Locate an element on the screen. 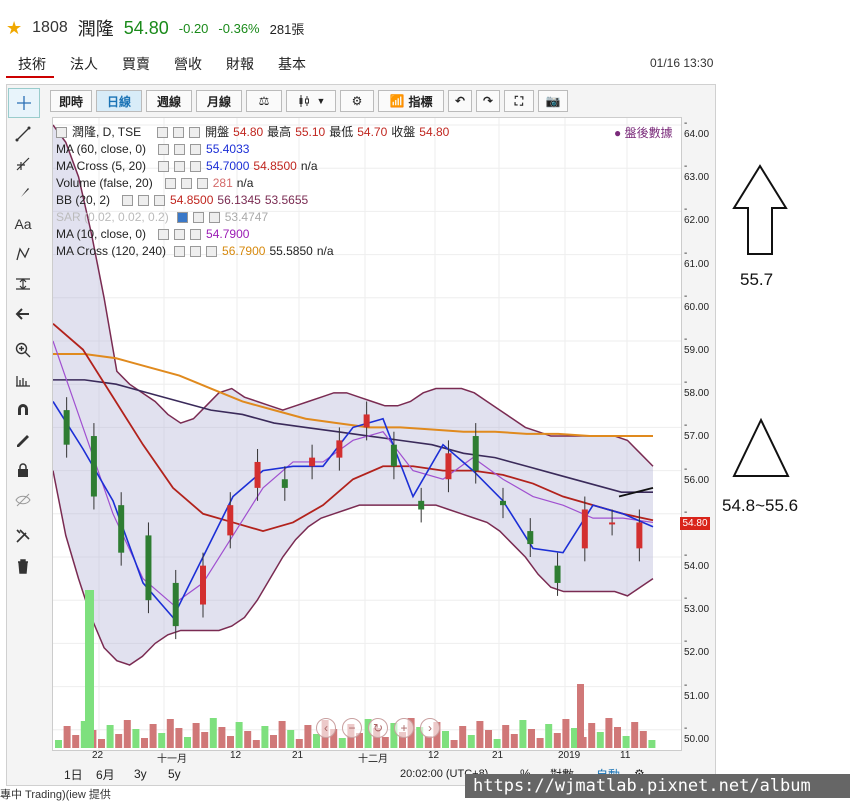 This screenshot has height=802, width=850. tab-financials: 財報 is located at coordinates (240, 66).